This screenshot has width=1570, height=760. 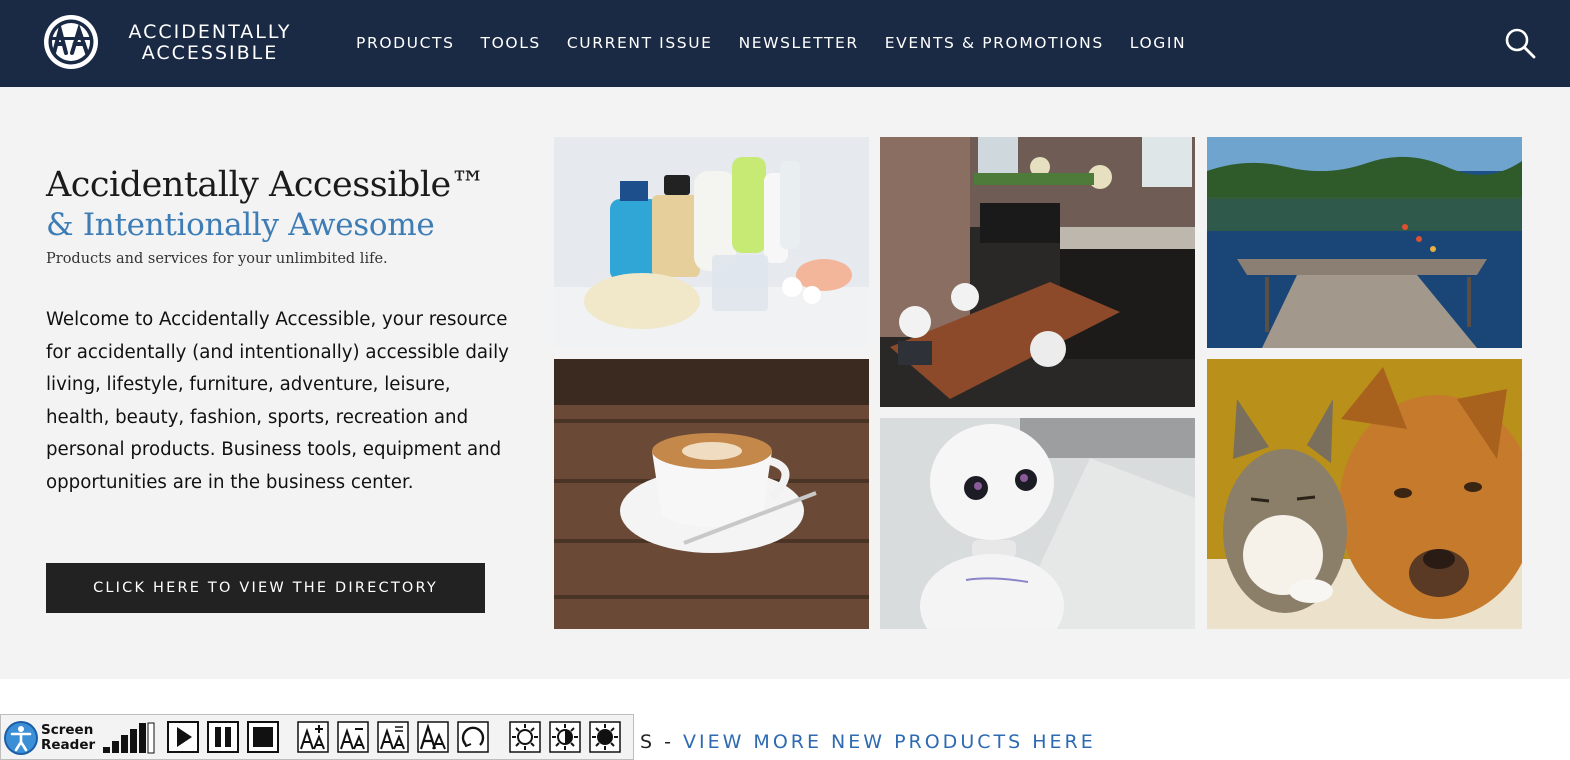 I want to click on tile-cat-dog, so click(x=1364, y=494).